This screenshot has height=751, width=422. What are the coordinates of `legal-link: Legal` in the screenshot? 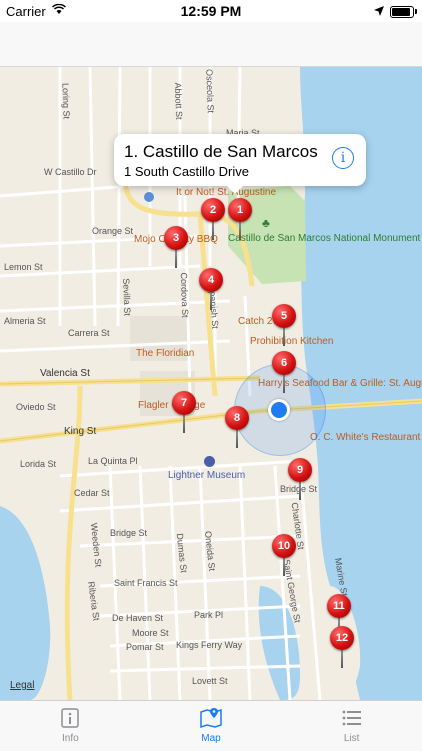 It's located at (22, 685).